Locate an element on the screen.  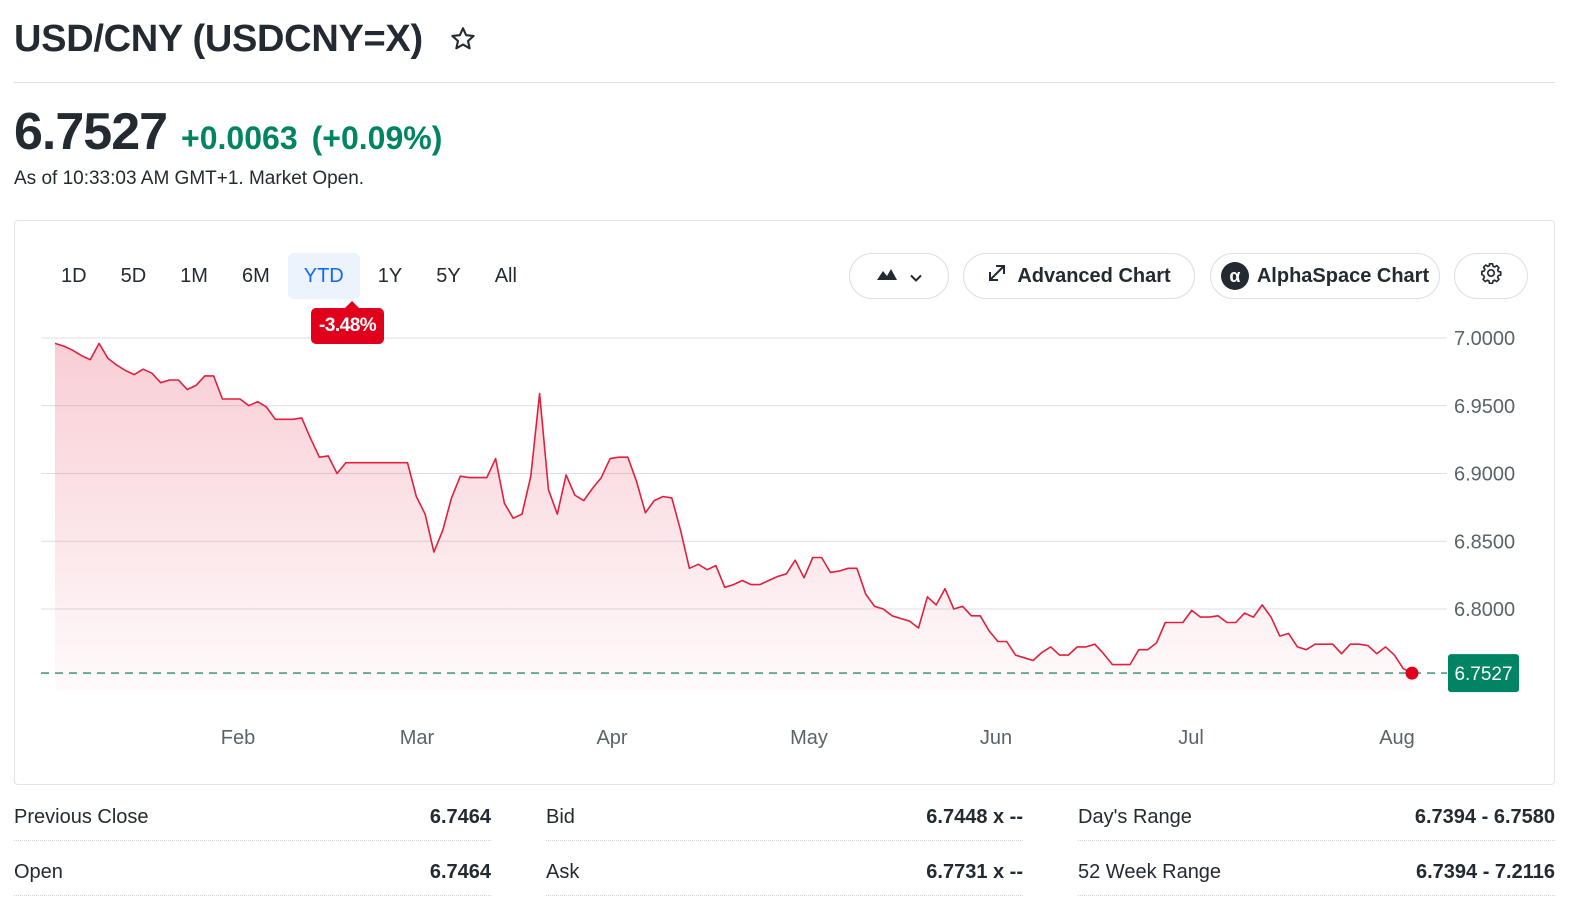
stat-previous-close: Previous Close 6.7464 is located at coordinates (252, 818).